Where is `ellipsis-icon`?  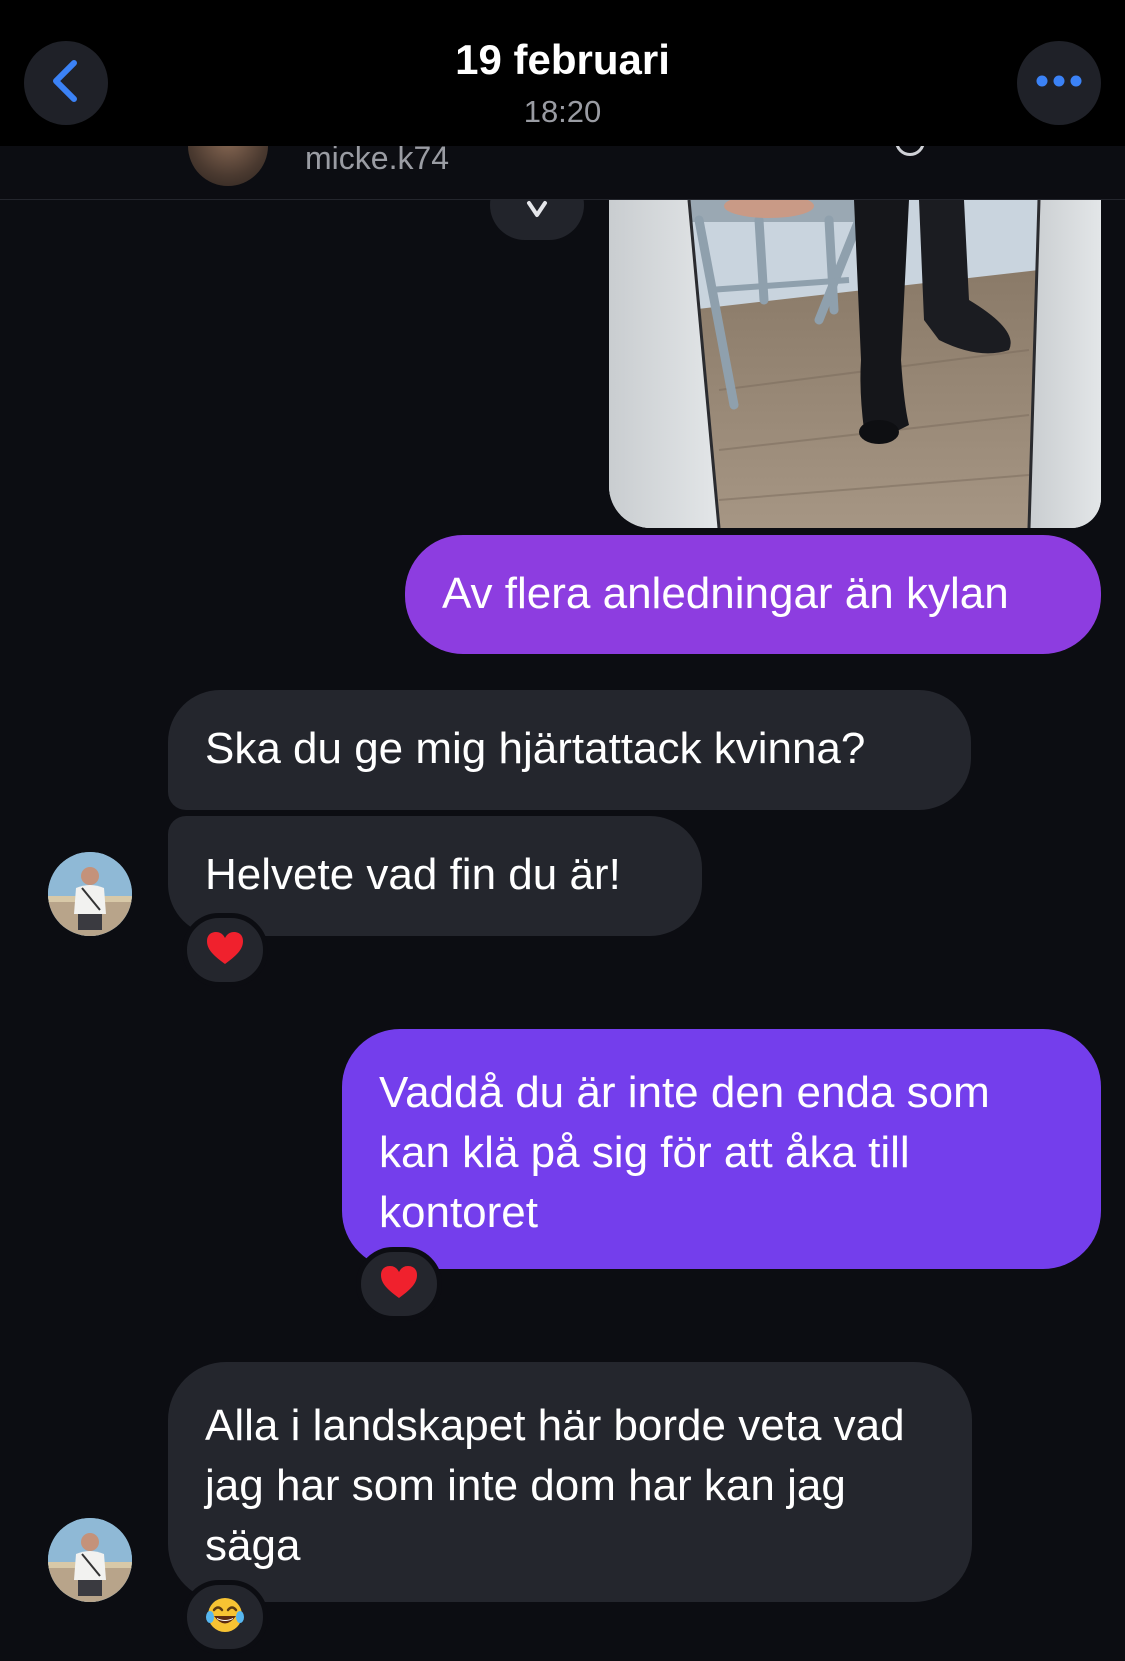 ellipsis-icon is located at coordinates (1059, 83).